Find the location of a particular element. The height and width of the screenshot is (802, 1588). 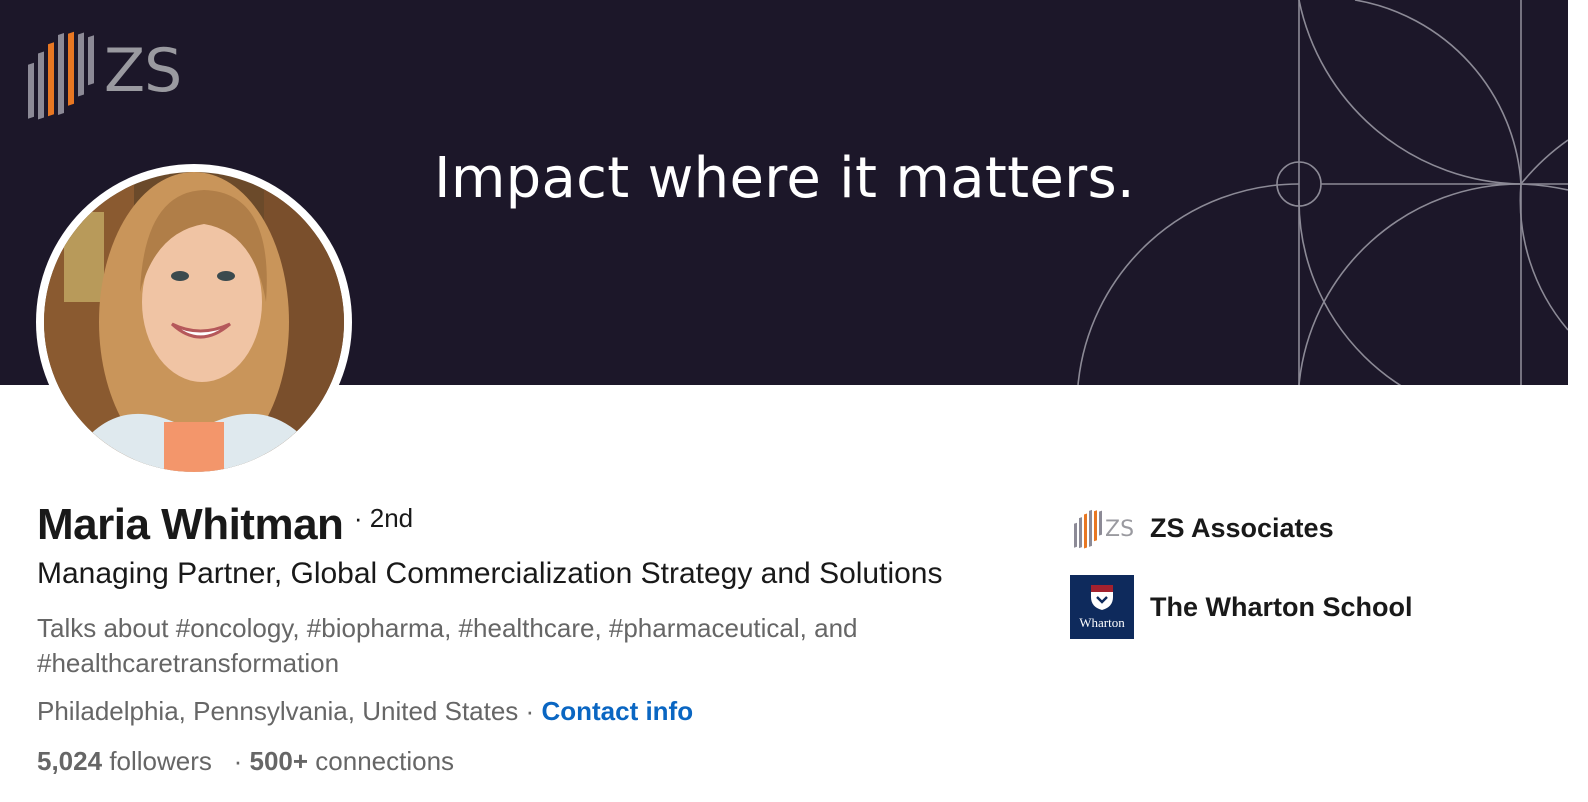

contact-info-link: Contact info is located at coordinates (617, 711).